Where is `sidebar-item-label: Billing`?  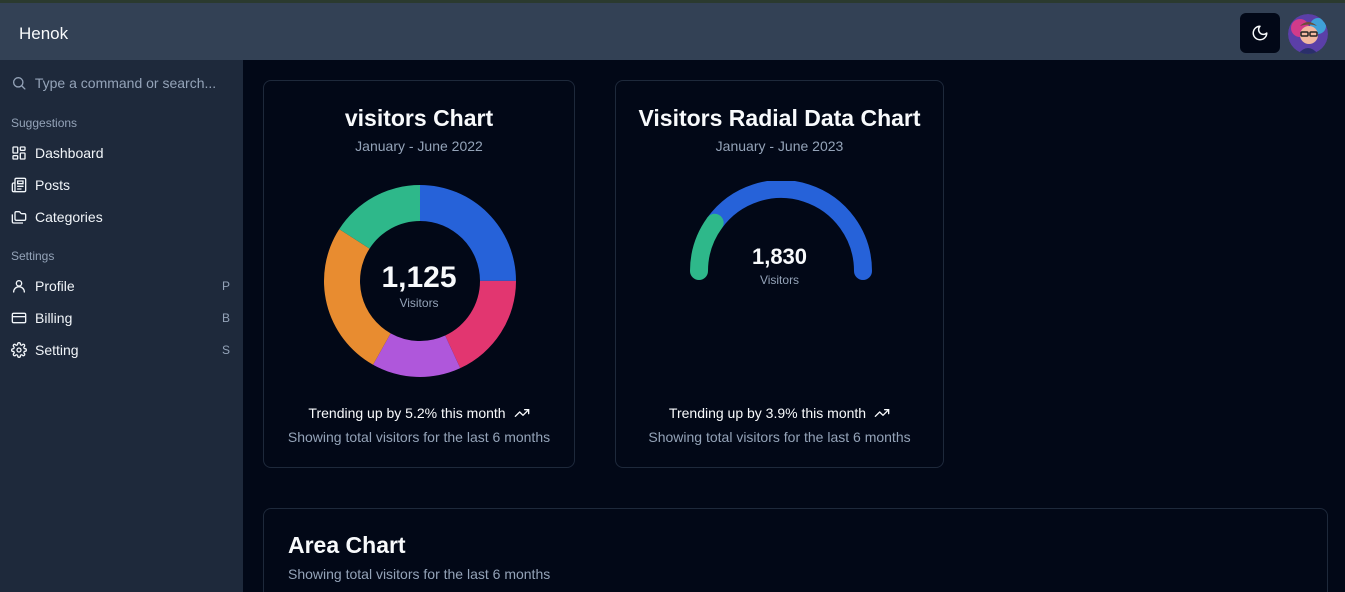 sidebar-item-label: Billing is located at coordinates (54, 318).